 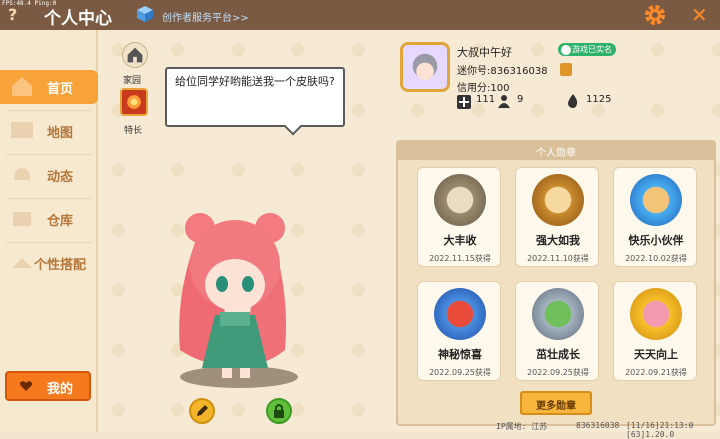 I want to click on medal-name: 神秘惊喜, so click(x=460, y=354).